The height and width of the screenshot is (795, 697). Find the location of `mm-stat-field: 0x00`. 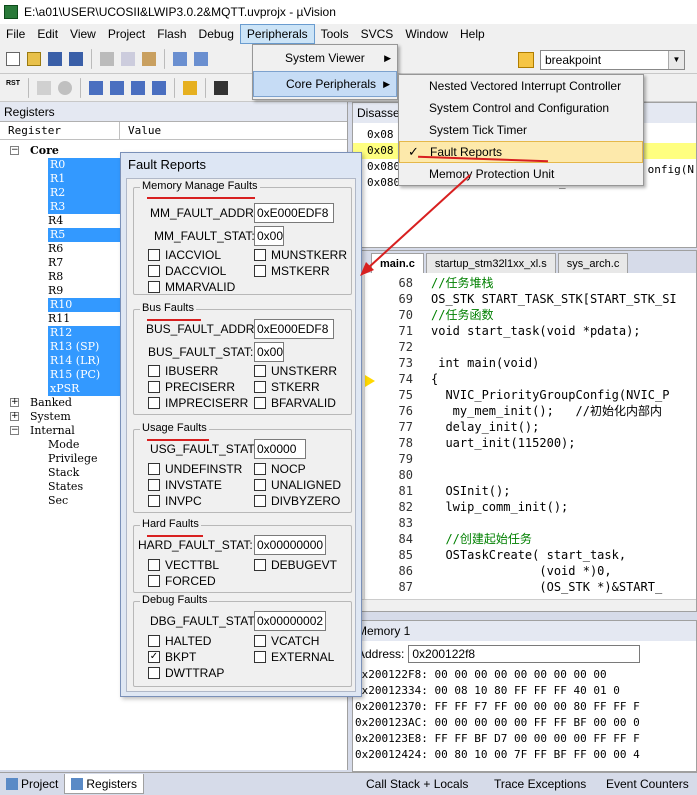

mm-stat-field: 0x00 is located at coordinates (269, 236).